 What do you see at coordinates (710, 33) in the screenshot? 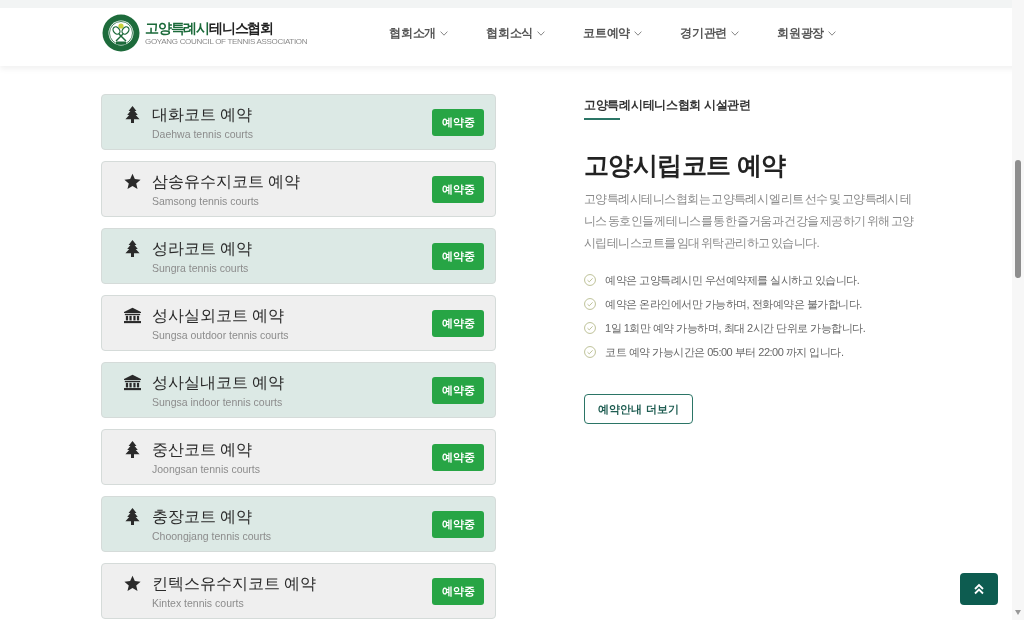
I see `nav-menu-item: 경기관련` at bounding box center [710, 33].